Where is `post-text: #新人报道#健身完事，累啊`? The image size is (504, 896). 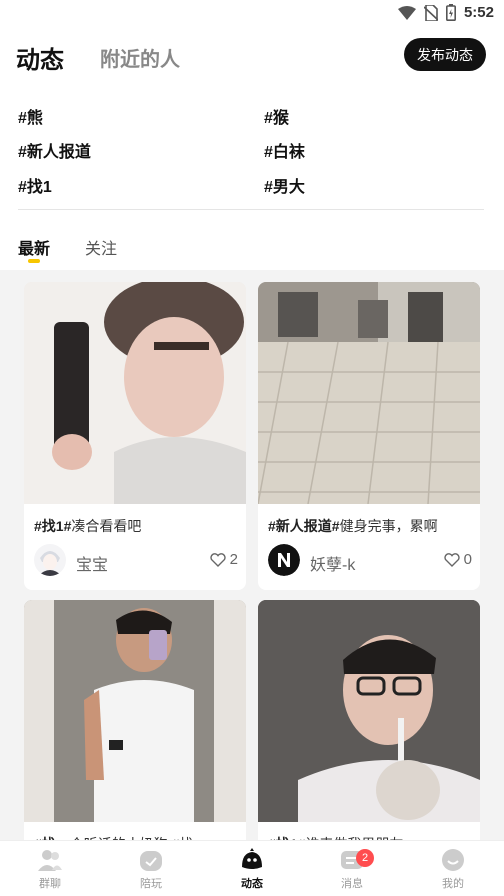 post-text: #新人报道#健身完事，累啊 is located at coordinates (353, 526).